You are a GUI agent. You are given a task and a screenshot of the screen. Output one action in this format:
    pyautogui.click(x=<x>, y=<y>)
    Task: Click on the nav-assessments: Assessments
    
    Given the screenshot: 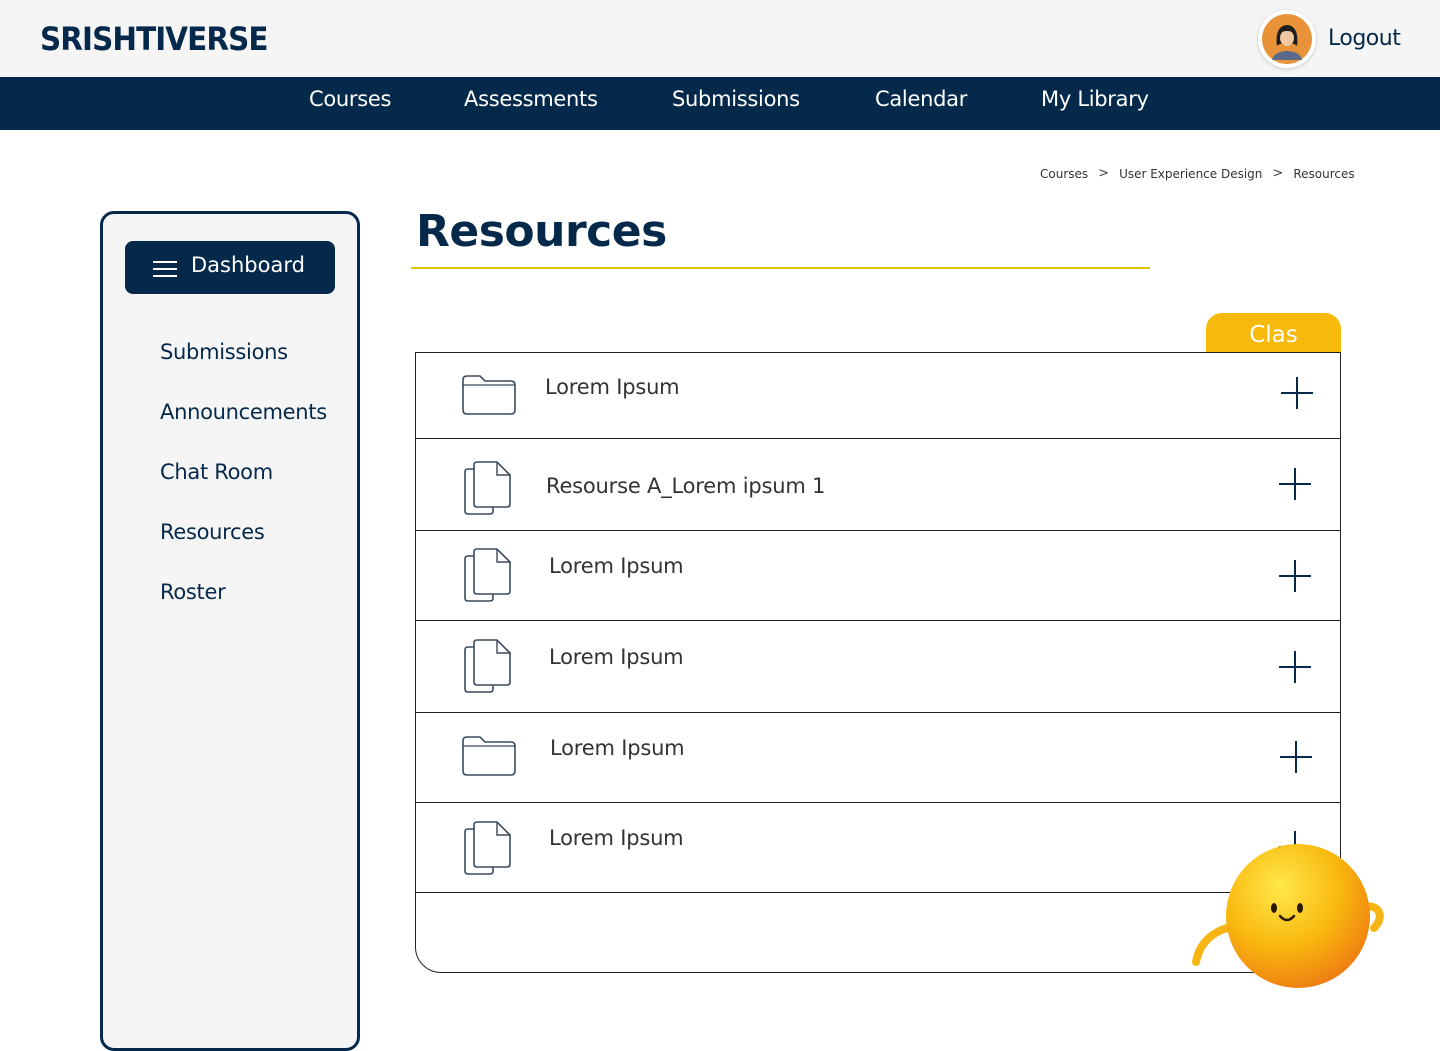 What is the action you would take?
    pyautogui.click(x=531, y=99)
    